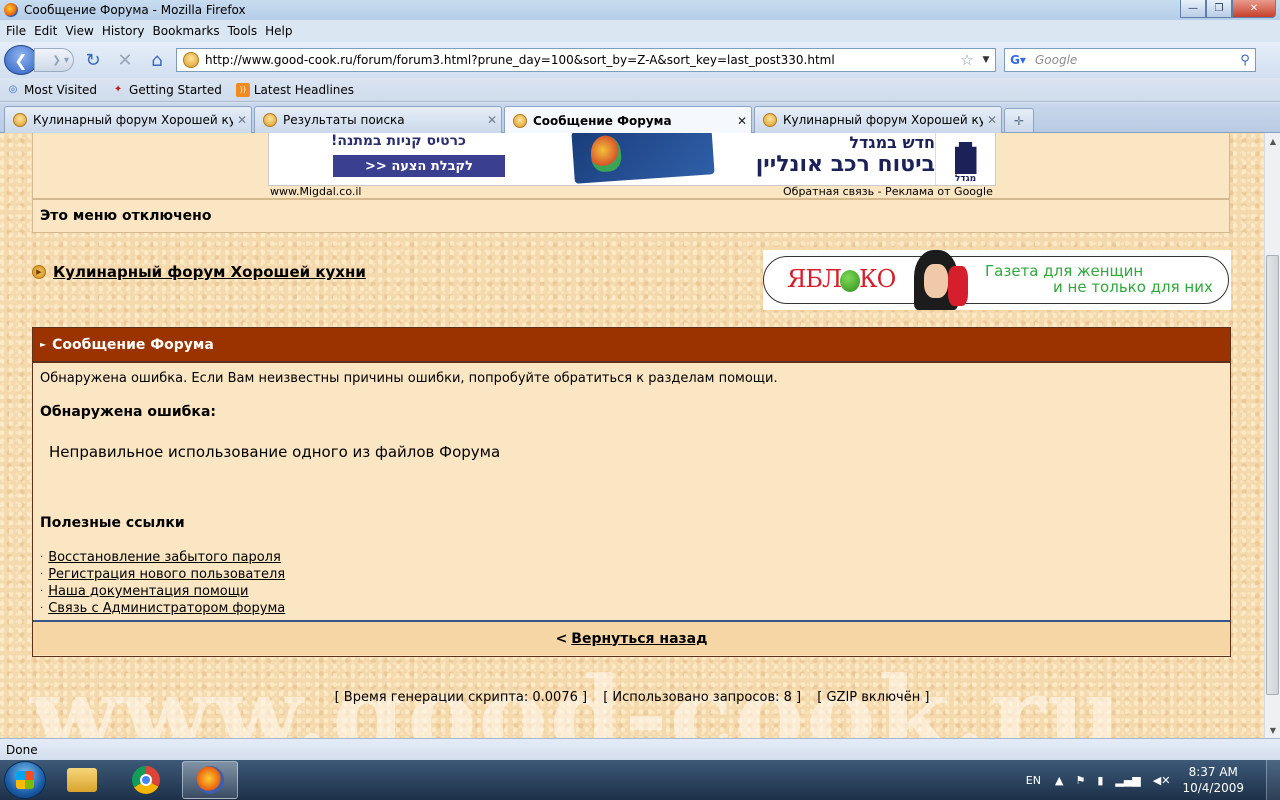 The image size is (1280, 800). I want to click on scrollbar-thumb, so click(1272, 475).